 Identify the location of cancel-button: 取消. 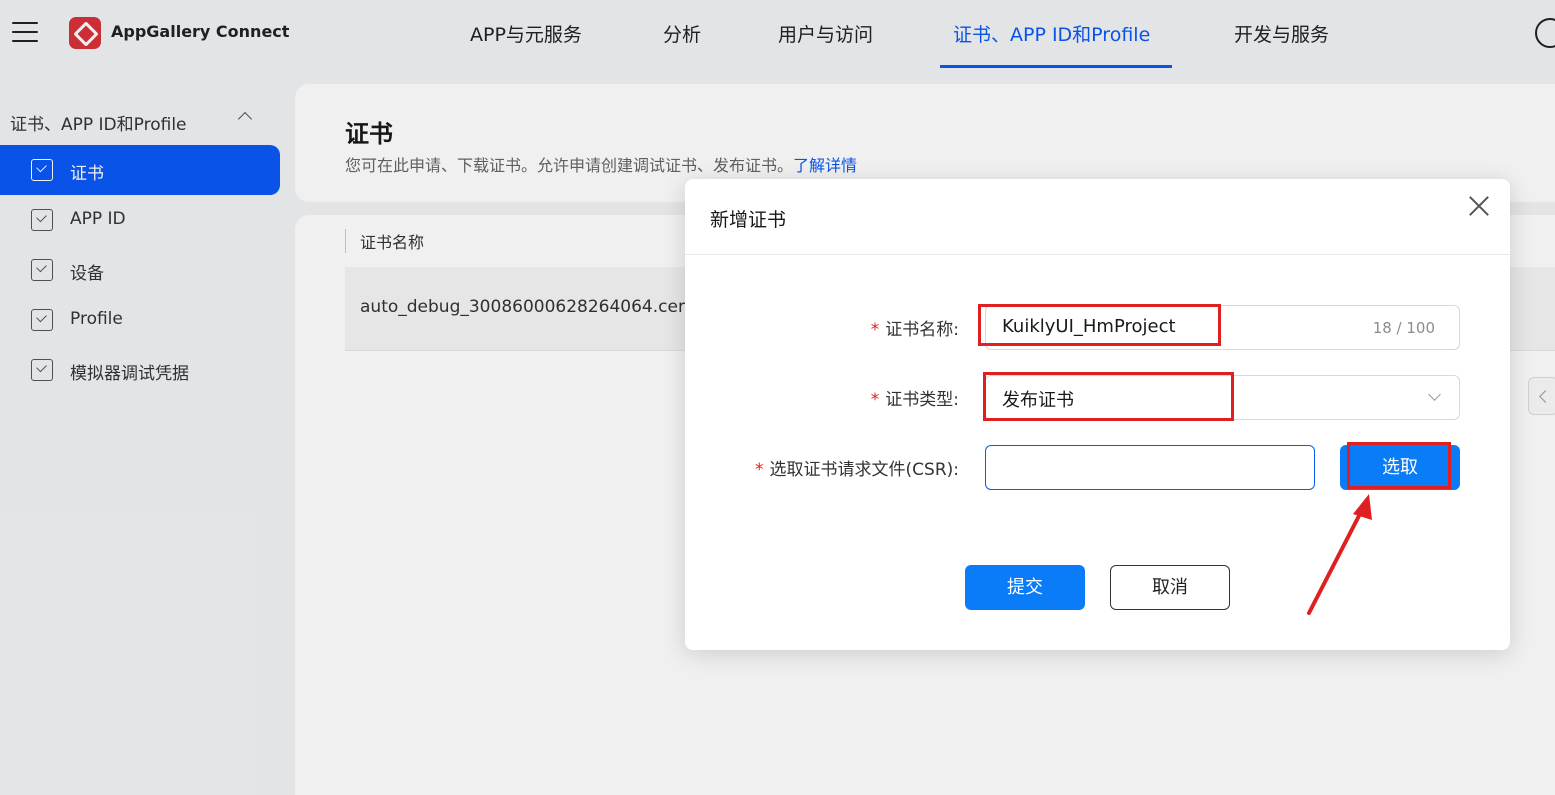
(1170, 587).